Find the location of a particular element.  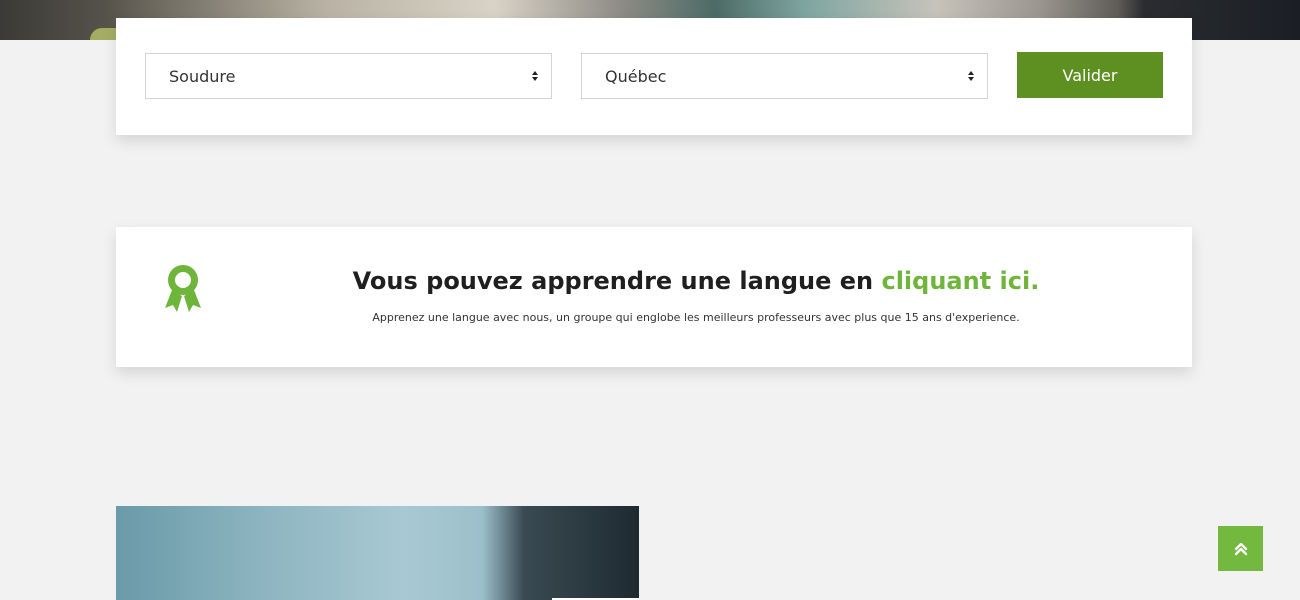

double-chevron-up-icon is located at coordinates (1240, 548).